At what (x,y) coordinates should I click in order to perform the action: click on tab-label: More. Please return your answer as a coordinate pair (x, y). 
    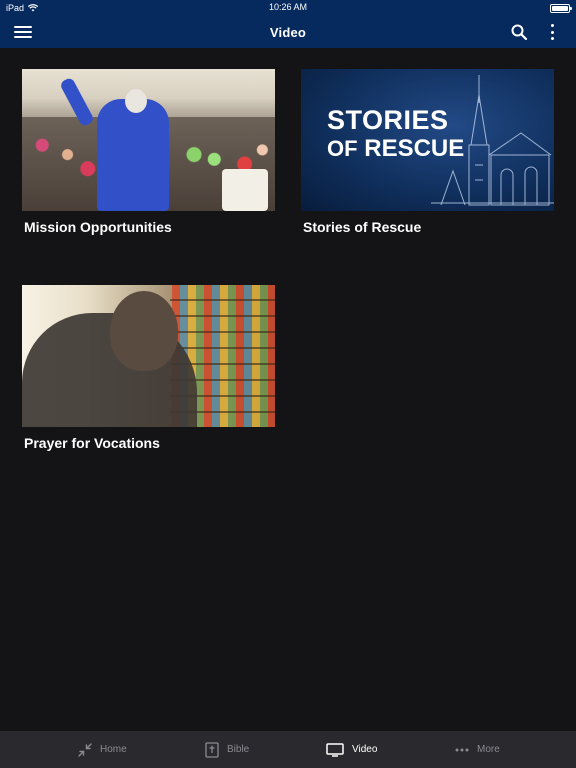
    Looking at the image, I should click on (488, 749).